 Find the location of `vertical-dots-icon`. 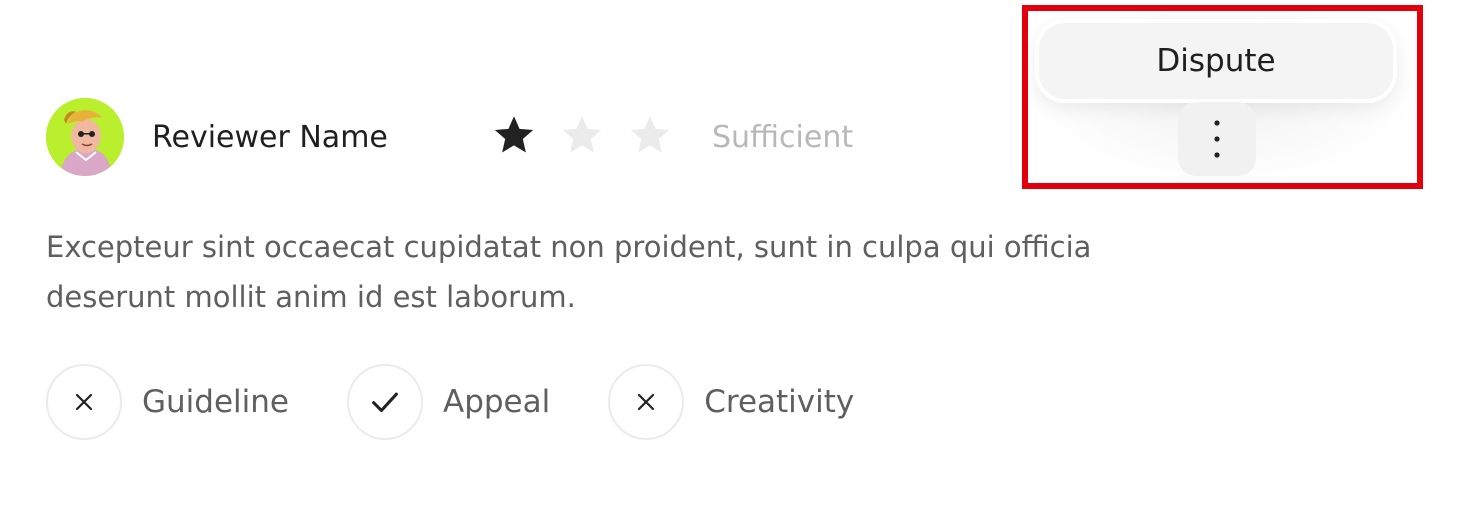

vertical-dots-icon is located at coordinates (1217, 139).